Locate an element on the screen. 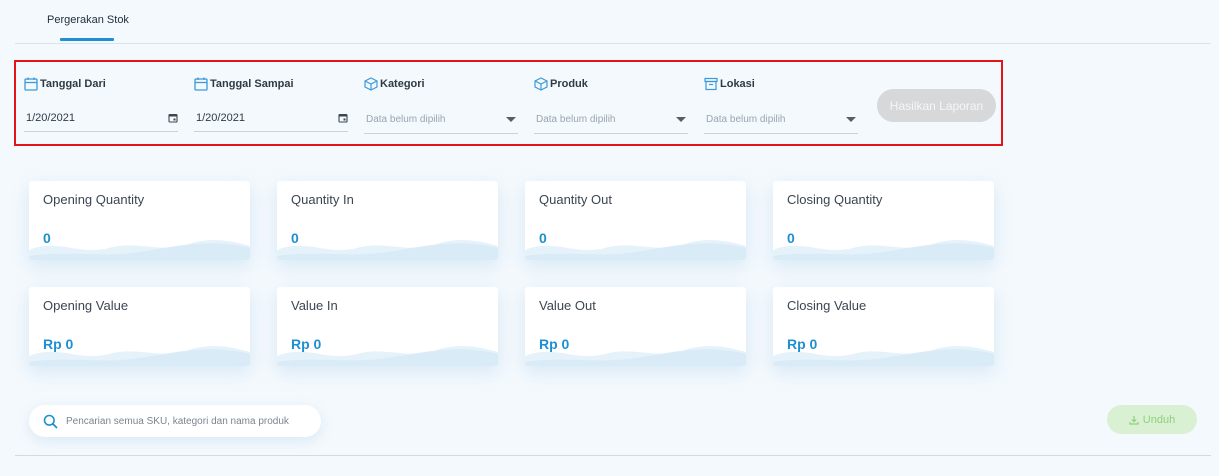 The image size is (1219, 476). search-bar is located at coordinates (175, 421).